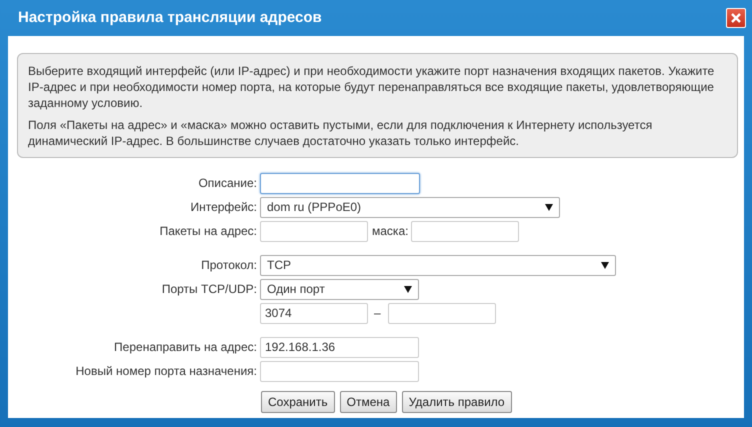 This screenshot has height=427, width=752. I want to click on dropdown: dom ru (PPPoE0), so click(410, 207).